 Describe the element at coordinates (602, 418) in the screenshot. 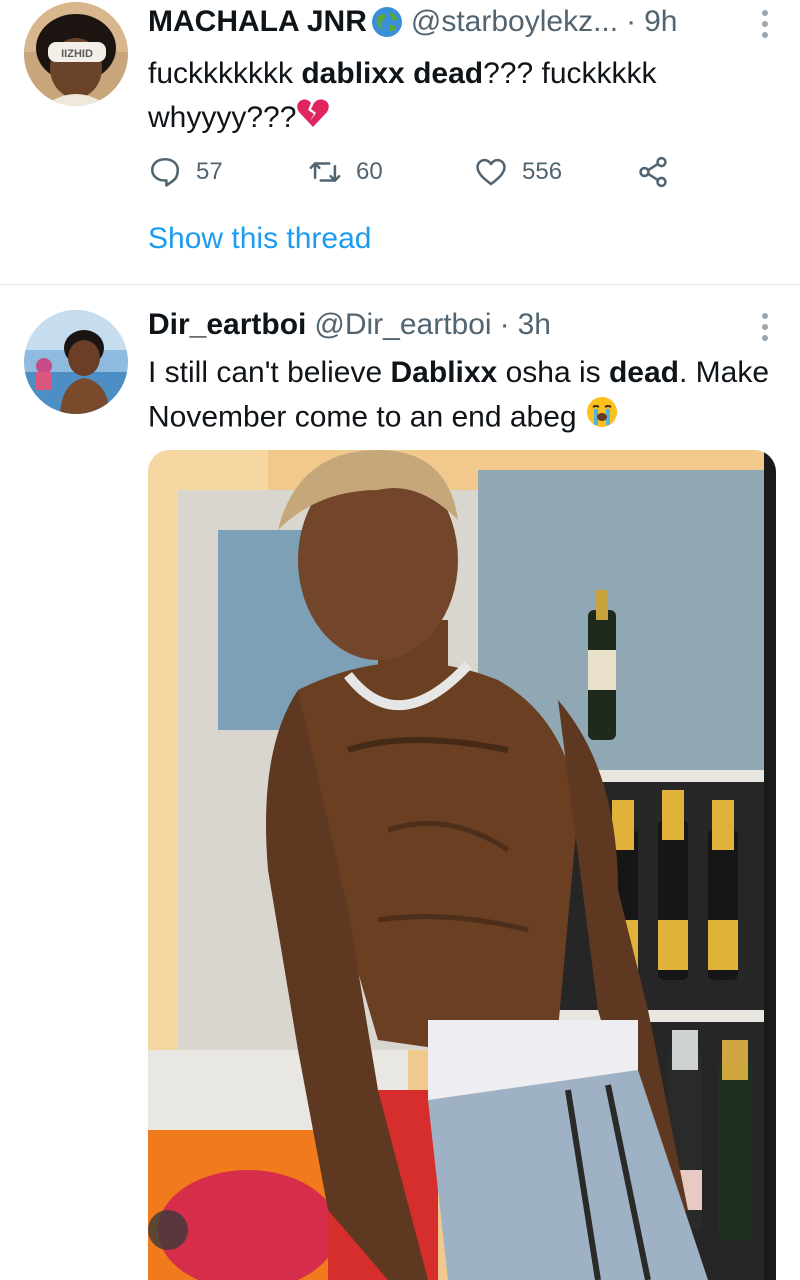

I see `loudly-crying-face-icon` at that location.